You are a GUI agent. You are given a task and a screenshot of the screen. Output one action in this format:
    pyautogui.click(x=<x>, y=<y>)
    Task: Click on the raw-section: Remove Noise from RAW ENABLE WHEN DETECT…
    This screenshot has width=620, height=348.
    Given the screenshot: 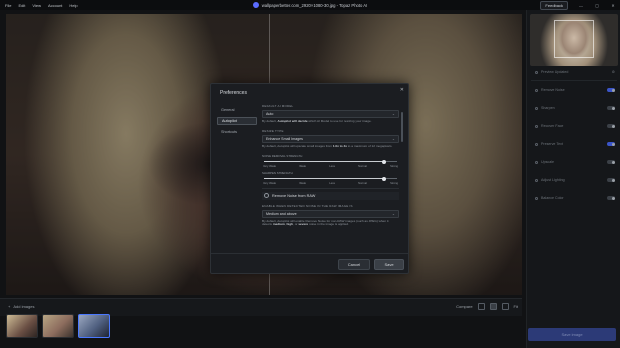 What is the action you would take?
    pyautogui.click(x=330, y=207)
    